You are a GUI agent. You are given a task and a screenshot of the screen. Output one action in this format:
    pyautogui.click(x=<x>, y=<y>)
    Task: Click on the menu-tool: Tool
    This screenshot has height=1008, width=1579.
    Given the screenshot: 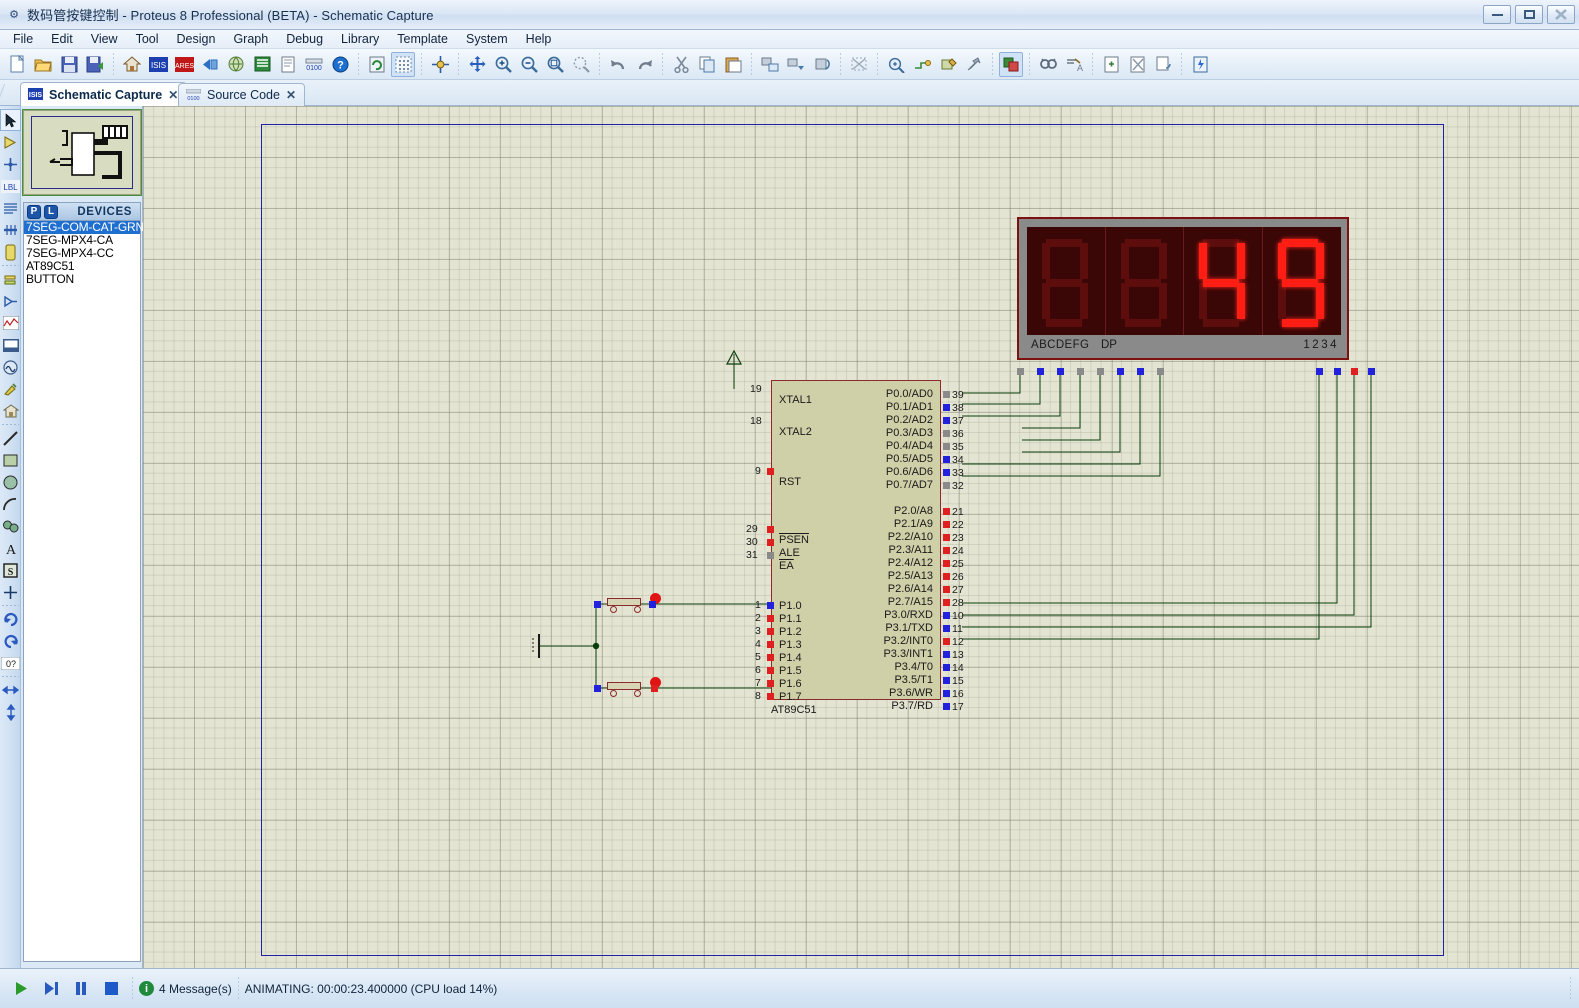 What is the action you would take?
    pyautogui.click(x=147, y=39)
    